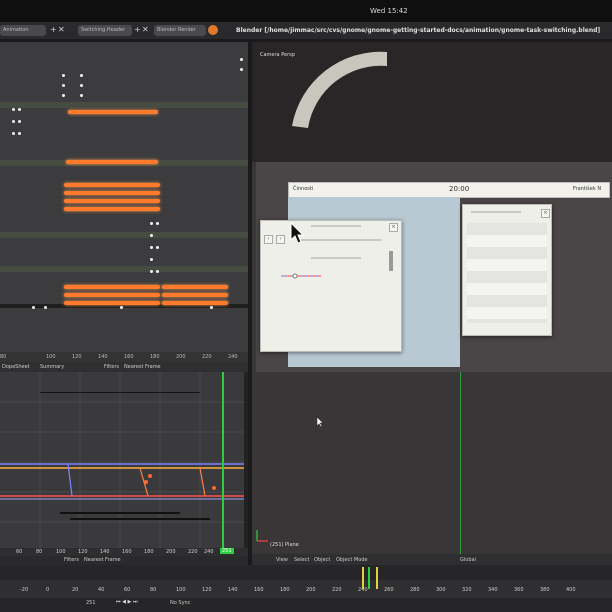  I want to click on ruler-tick: 100, so click(51, 357).